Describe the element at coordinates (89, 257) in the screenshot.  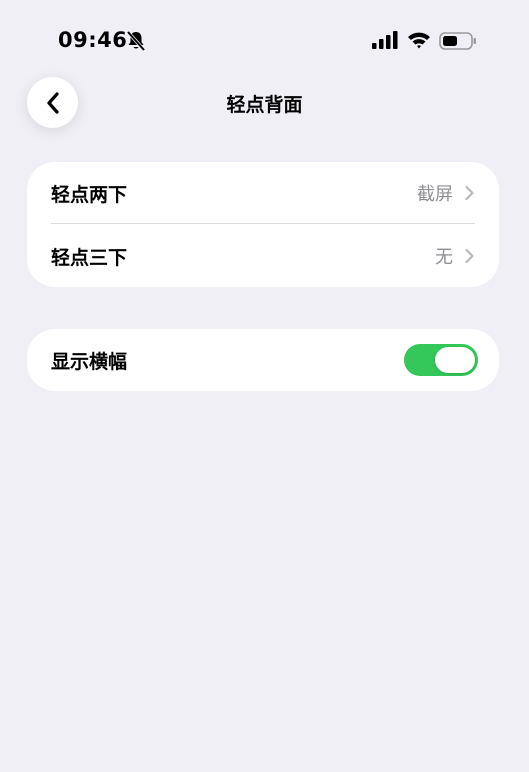
I see `row-label: 轻点三下` at that location.